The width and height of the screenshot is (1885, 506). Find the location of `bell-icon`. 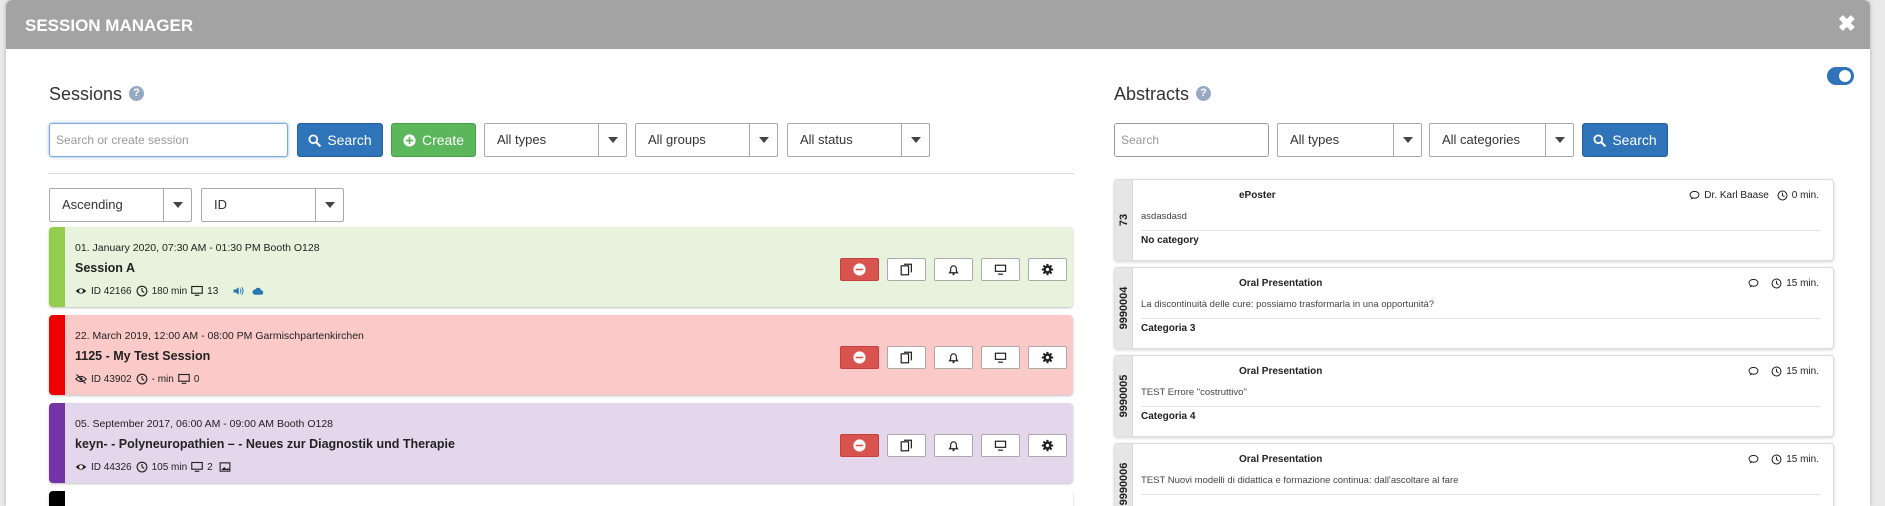

bell-icon is located at coordinates (953, 446).